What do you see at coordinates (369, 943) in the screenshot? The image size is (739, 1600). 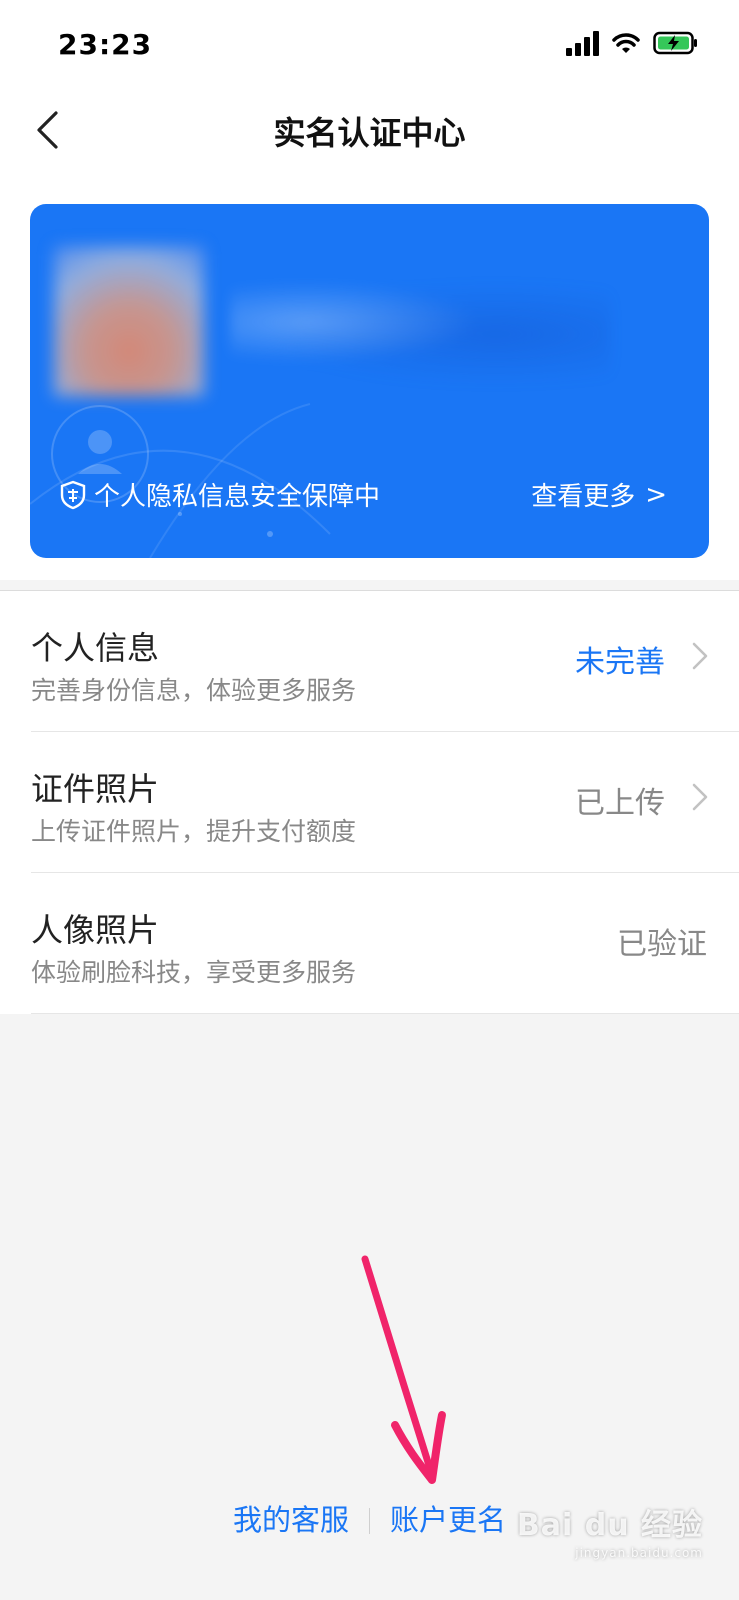 I see `list-item-face-photo: 人像照片 体验刷脸科技，享受更多服务 已验证` at bounding box center [369, 943].